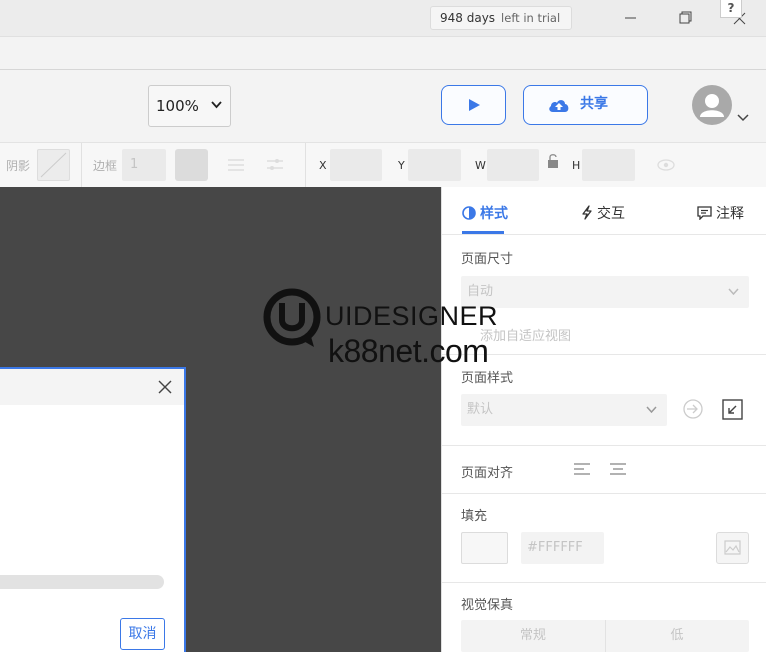  What do you see at coordinates (484, 548) in the screenshot?
I see `fill-color-swatch` at bounding box center [484, 548].